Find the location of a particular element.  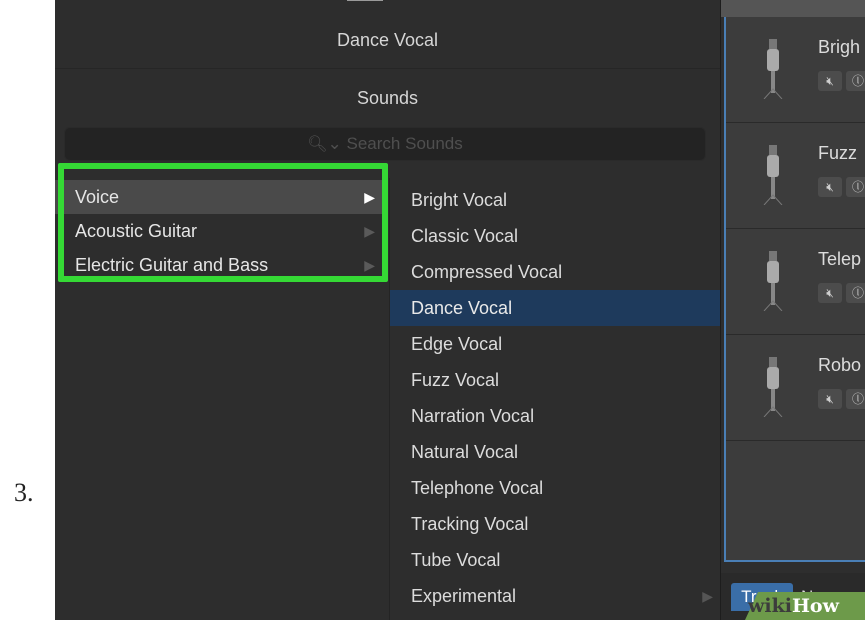

track-row: Fuzz 🔇︎ ⓛ is located at coordinates (795, 176).